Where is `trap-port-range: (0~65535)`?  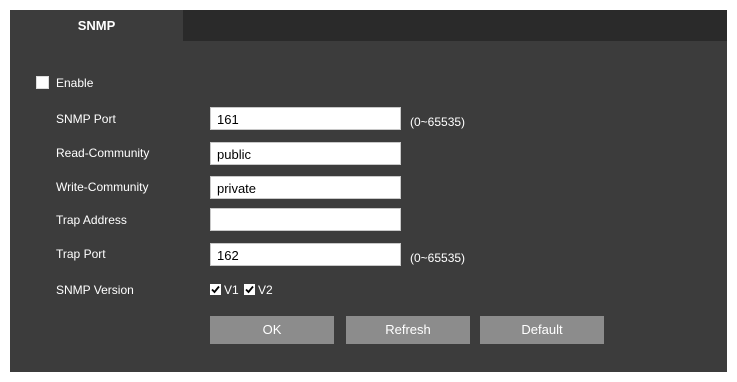
trap-port-range: (0~65535) is located at coordinates (438, 258).